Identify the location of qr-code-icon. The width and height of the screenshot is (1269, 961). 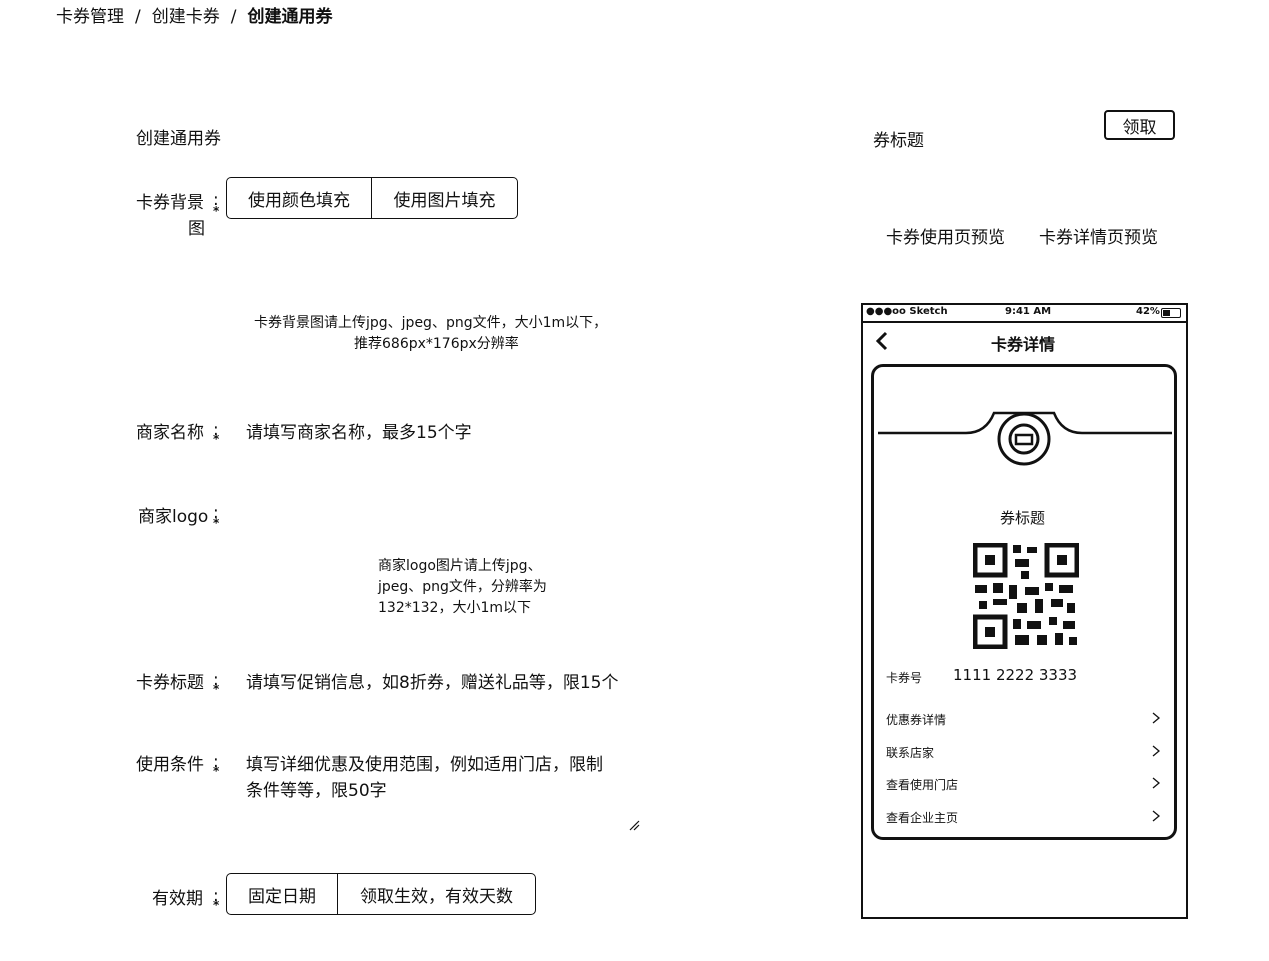
(1026, 596).